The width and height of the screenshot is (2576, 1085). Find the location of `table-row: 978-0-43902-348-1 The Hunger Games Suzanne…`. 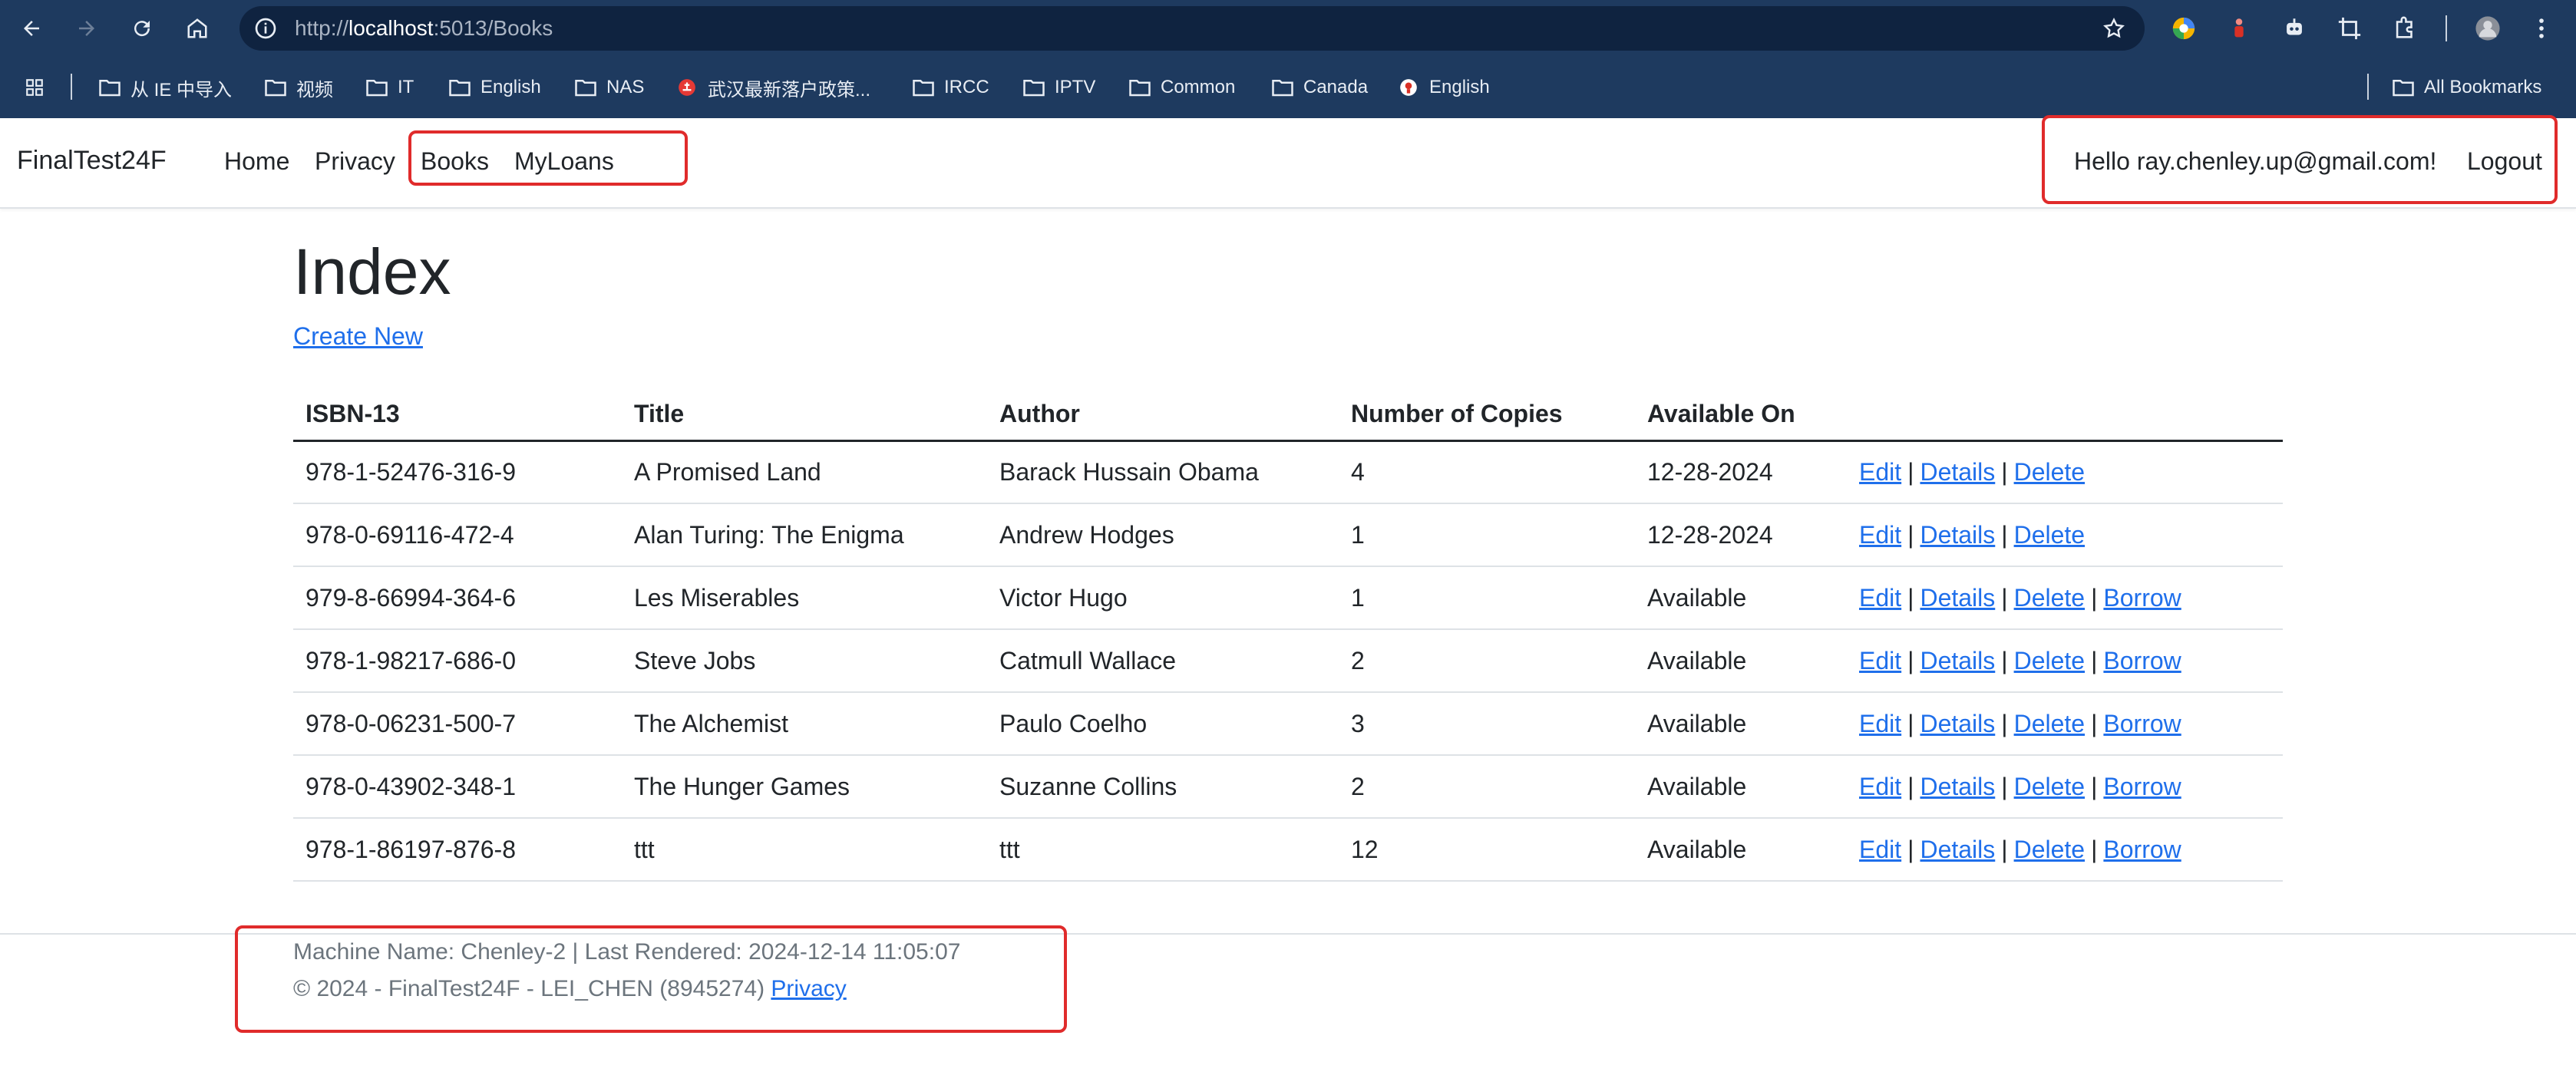

table-row: 978-0-43902-348-1 The Hunger Games Suzanne… is located at coordinates (1288, 787).